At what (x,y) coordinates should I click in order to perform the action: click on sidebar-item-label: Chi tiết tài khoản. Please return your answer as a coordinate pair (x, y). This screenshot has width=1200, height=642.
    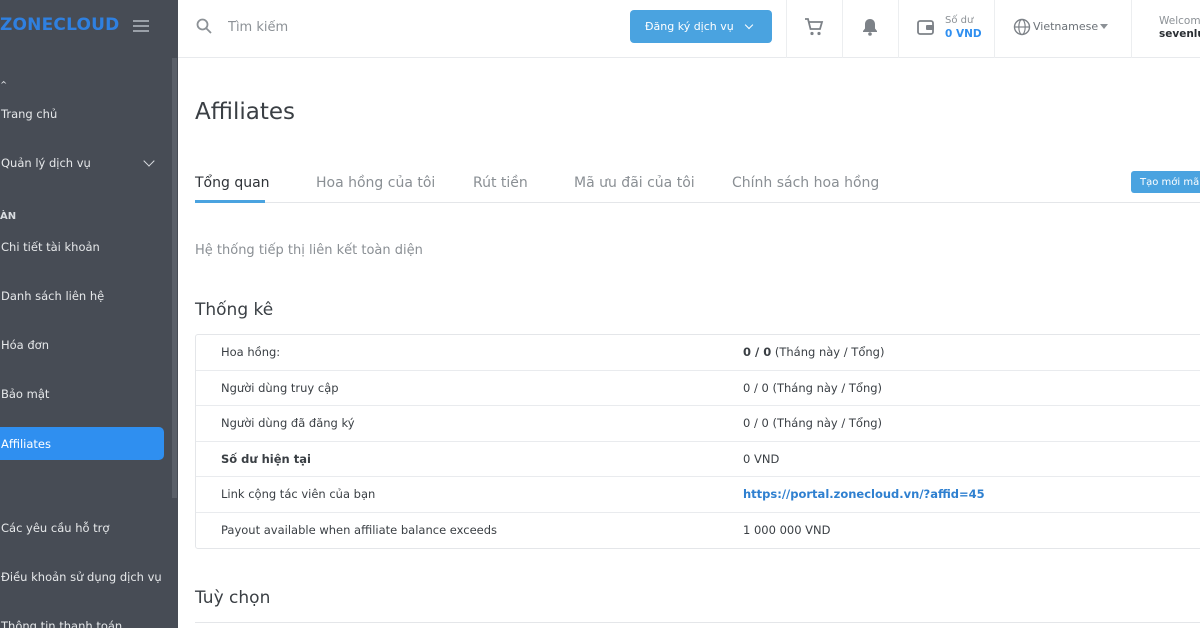
    Looking at the image, I should click on (50, 246).